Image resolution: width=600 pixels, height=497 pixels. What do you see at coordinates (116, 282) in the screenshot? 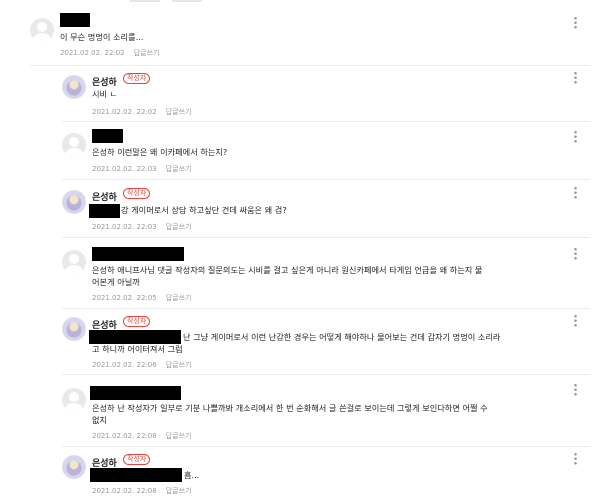
I see `comment-text-line: 어본게 아닐까` at bounding box center [116, 282].